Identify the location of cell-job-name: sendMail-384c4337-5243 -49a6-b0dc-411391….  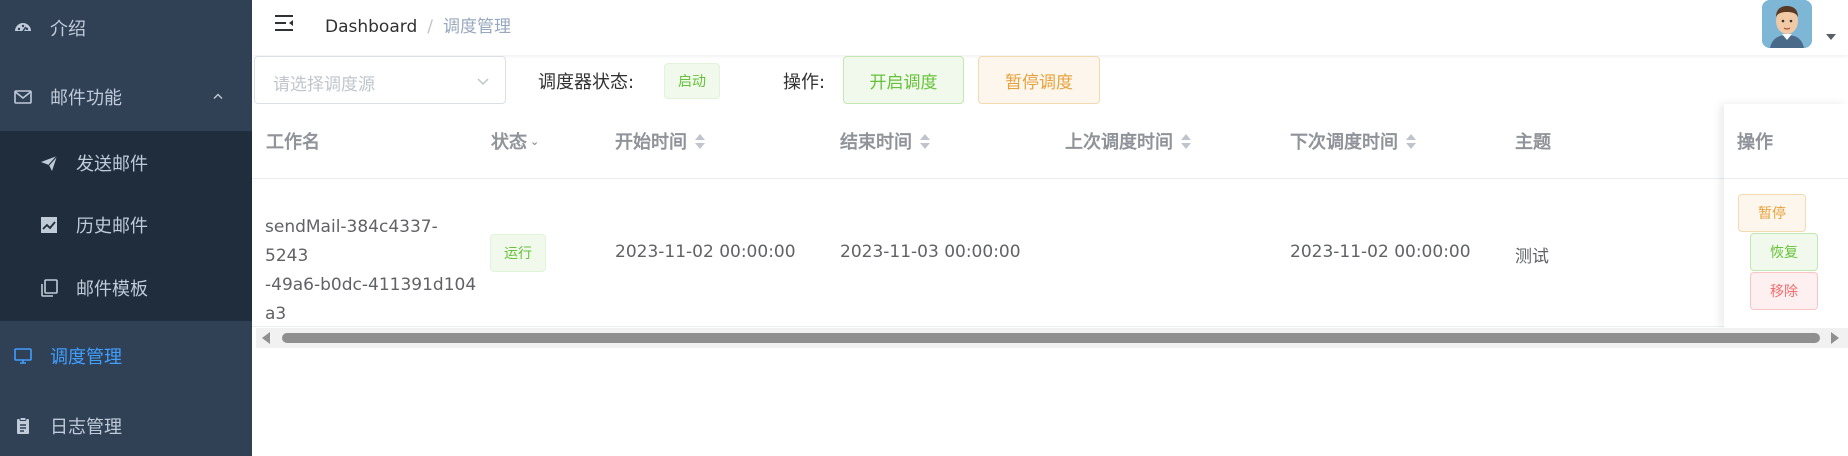
(371, 270).